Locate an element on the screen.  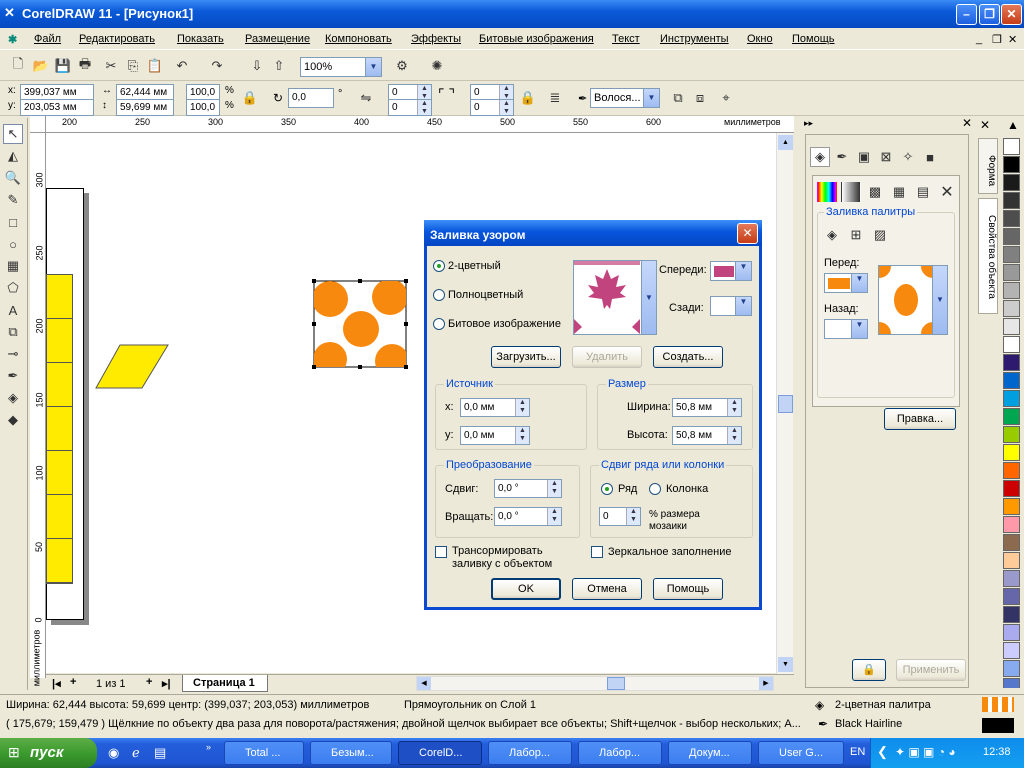
rectangle-tool-icon: □ is located at coordinates (13, 222).